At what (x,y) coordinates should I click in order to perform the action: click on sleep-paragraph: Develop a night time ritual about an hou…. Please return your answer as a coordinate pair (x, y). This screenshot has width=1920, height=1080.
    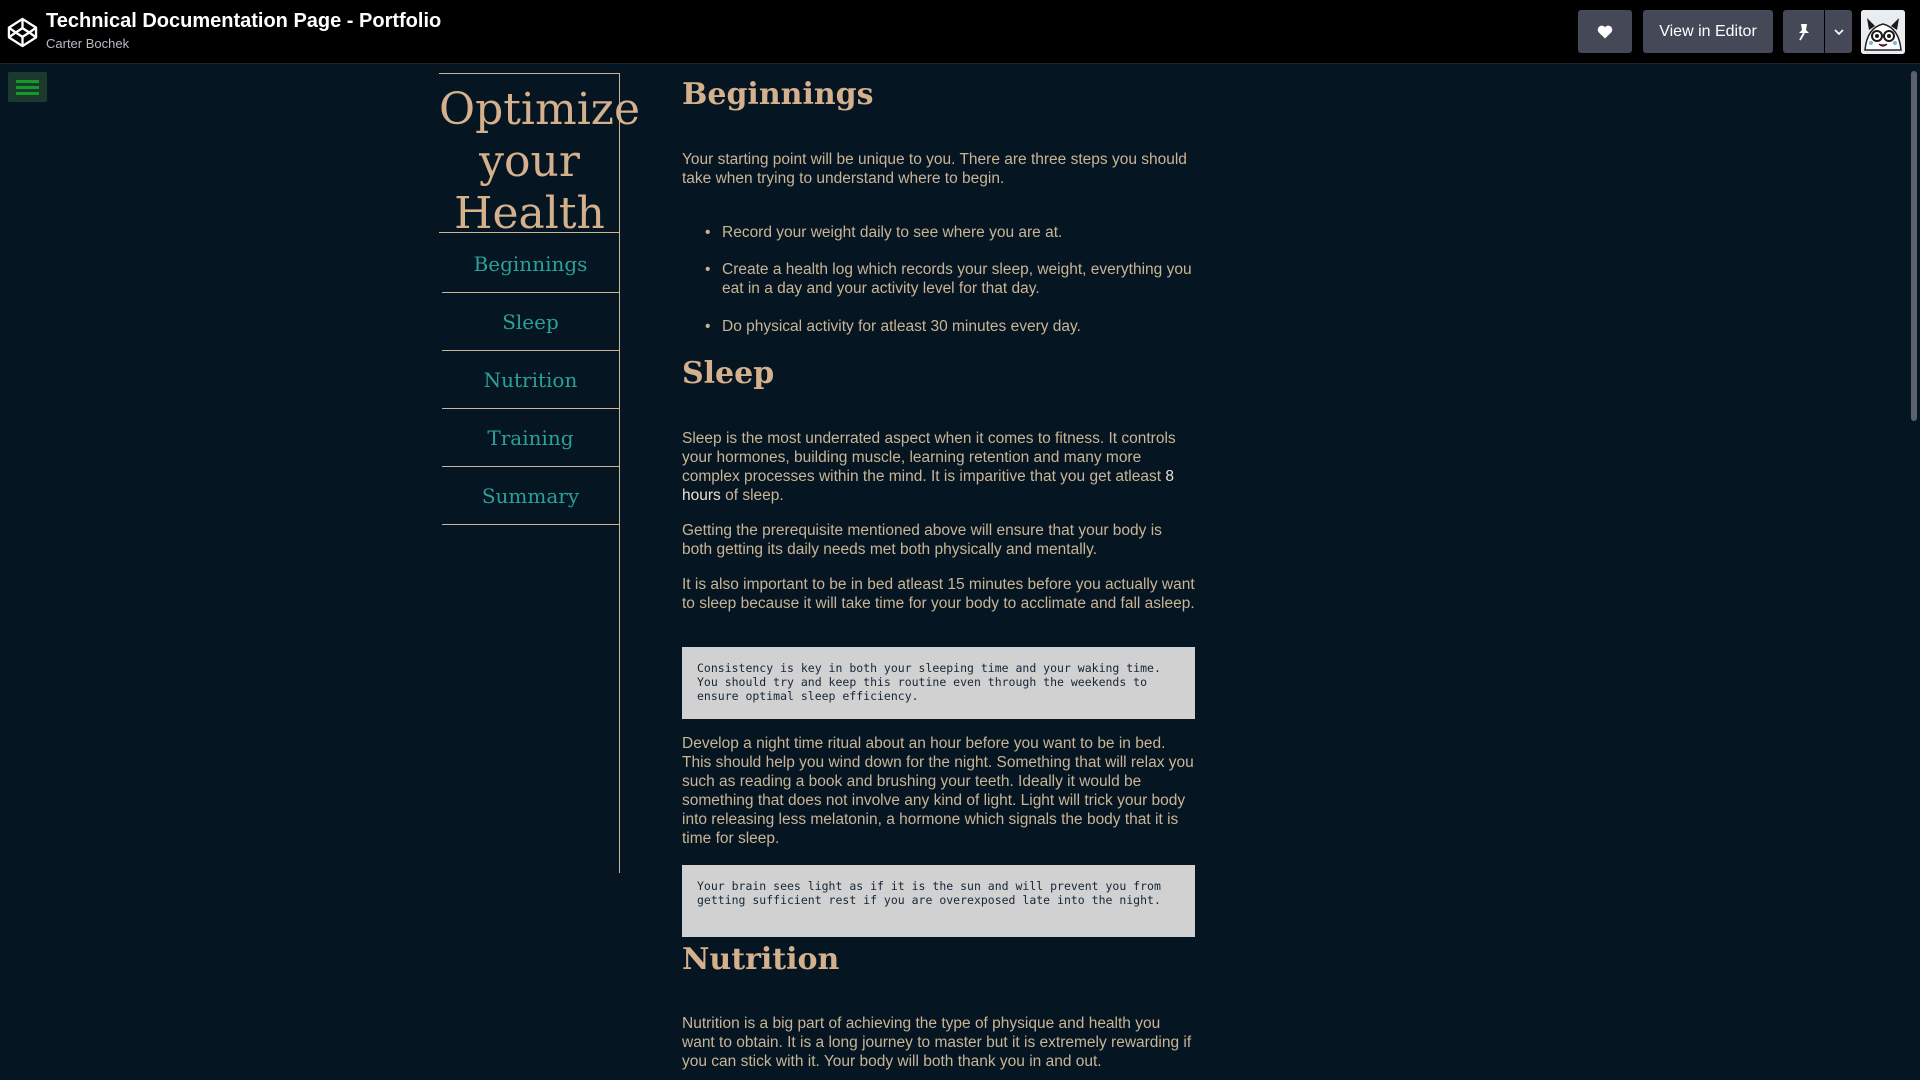
    Looking at the image, I should click on (938, 791).